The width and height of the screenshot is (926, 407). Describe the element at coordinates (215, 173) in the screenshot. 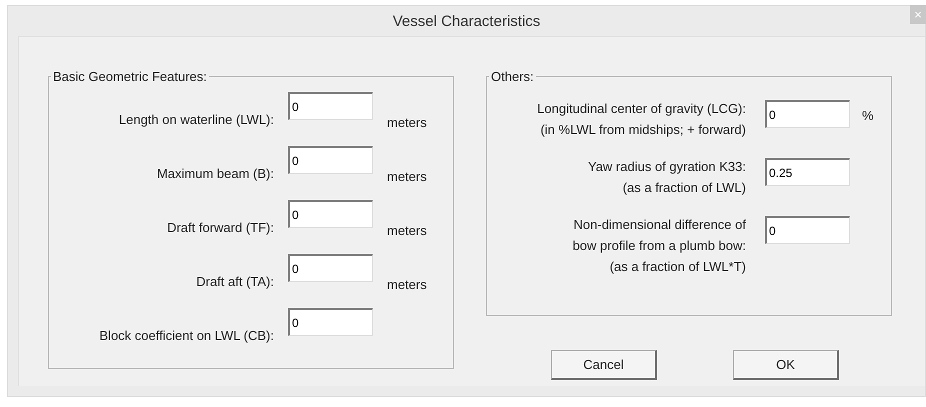

I see `field-label: Maximum beam (B):` at that location.